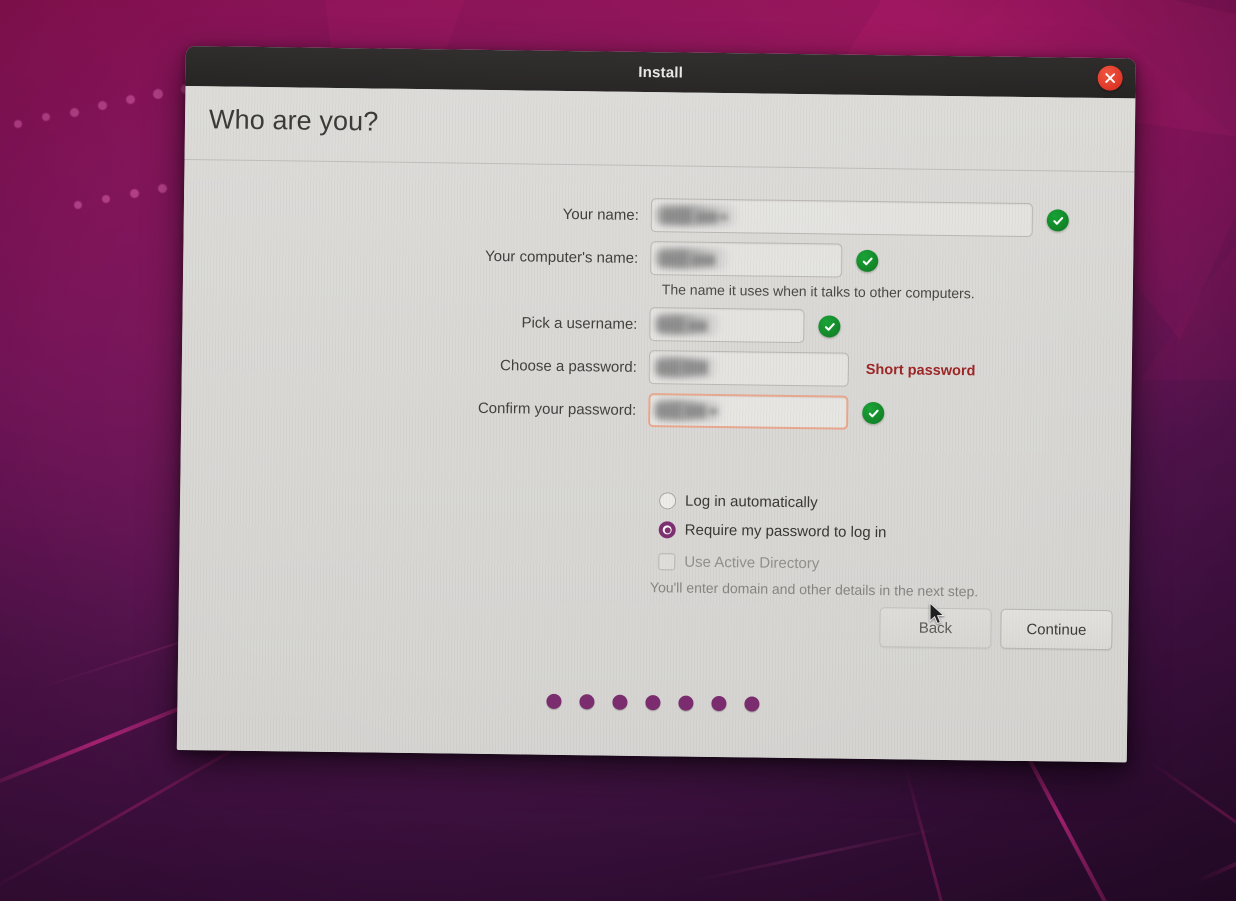 The width and height of the screenshot is (1236, 901). I want to click on radio-label-log-in-automatically: Log in automatically, so click(751, 502).